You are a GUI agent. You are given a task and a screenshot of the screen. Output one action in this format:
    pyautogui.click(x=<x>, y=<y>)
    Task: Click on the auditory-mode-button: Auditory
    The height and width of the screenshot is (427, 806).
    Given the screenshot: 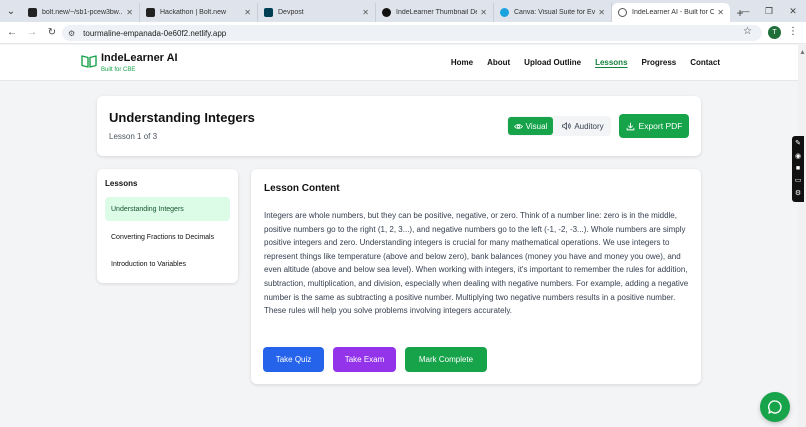 What is the action you would take?
    pyautogui.click(x=583, y=126)
    